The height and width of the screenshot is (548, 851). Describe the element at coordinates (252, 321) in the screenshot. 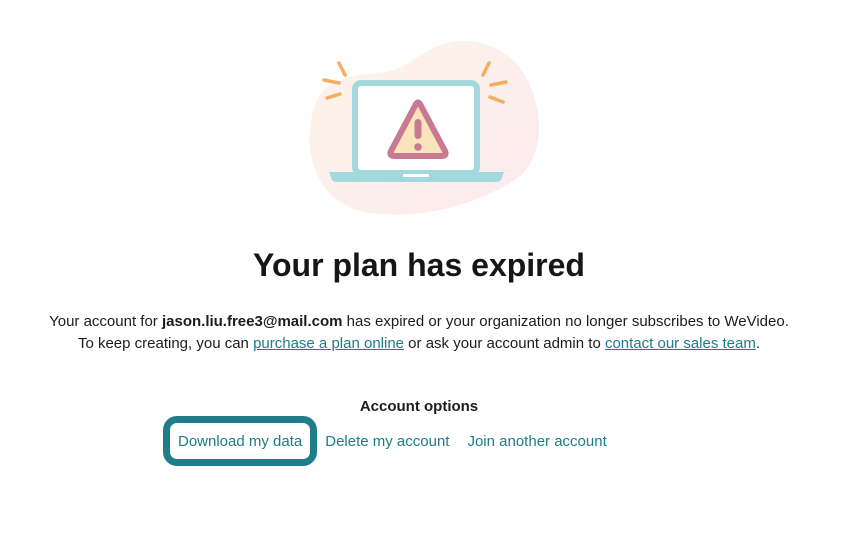

I see `account-email: jason.liu.free3@mail.com` at that location.